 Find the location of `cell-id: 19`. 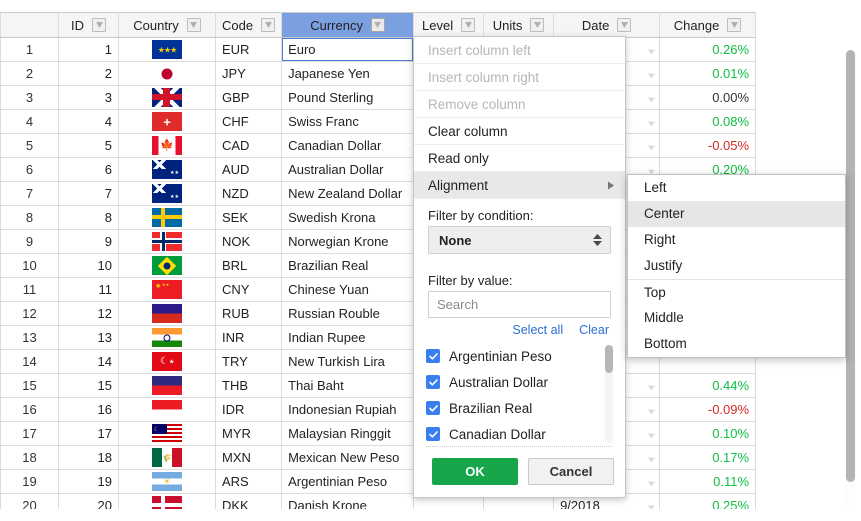

cell-id: 19 is located at coordinates (88, 481).